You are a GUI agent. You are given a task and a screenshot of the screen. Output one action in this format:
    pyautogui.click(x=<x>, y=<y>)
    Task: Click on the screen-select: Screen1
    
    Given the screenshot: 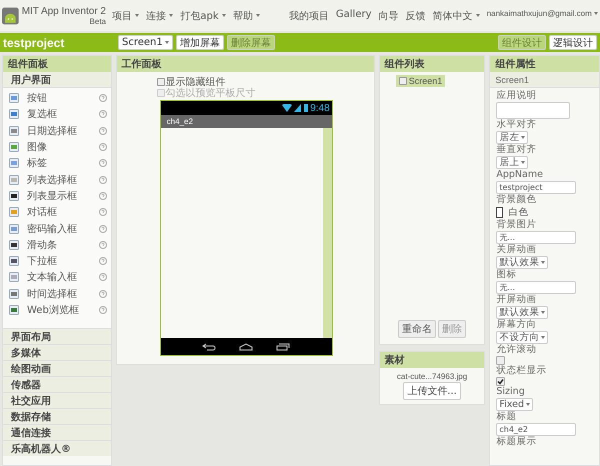 What is the action you would take?
    pyautogui.click(x=145, y=42)
    